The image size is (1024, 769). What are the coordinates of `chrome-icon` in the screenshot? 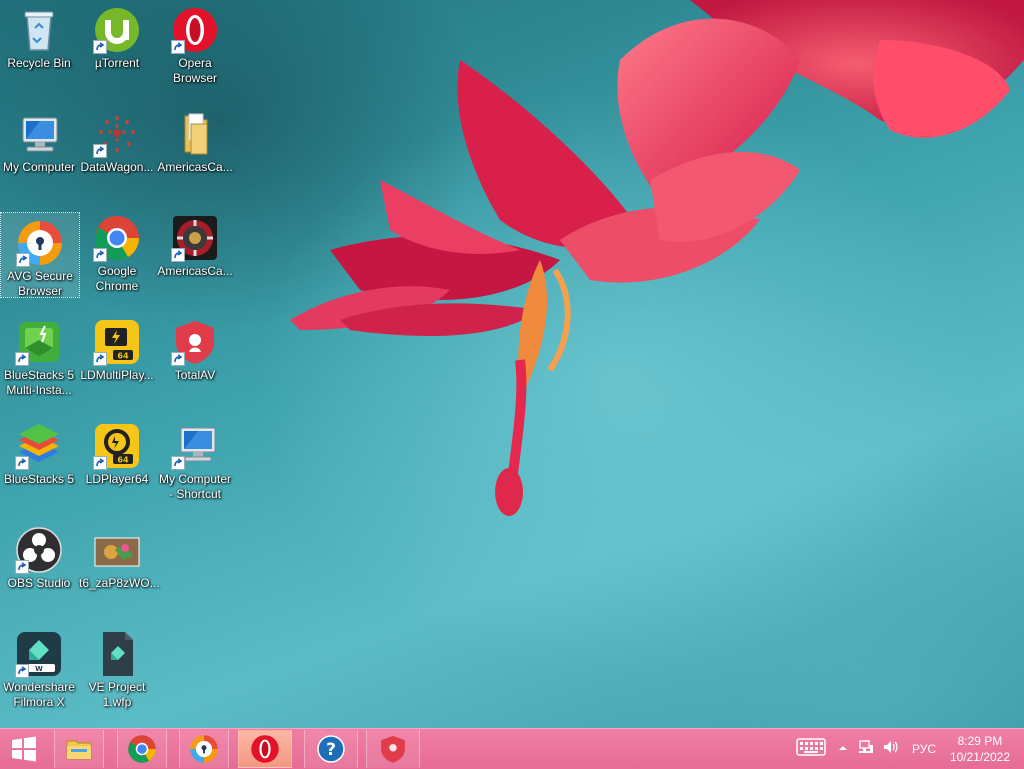 It's located at (142, 749).